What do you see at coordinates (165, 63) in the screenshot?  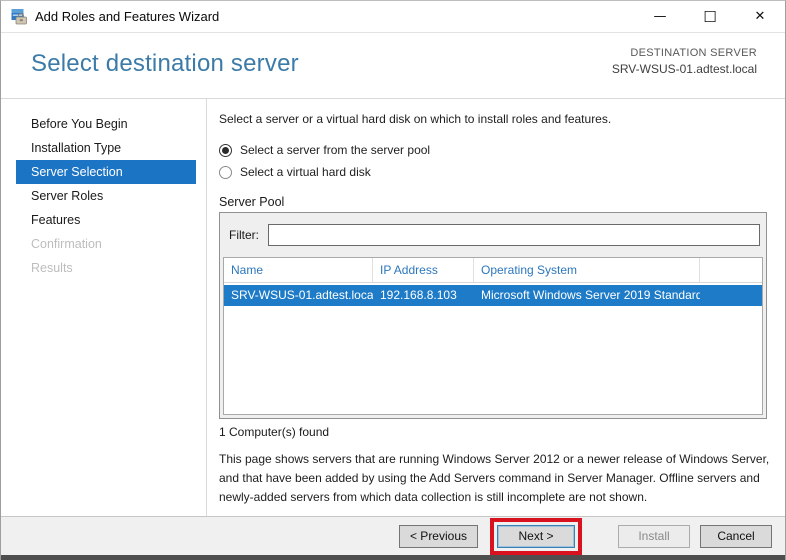 I see `page-title: Select destination server` at bounding box center [165, 63].